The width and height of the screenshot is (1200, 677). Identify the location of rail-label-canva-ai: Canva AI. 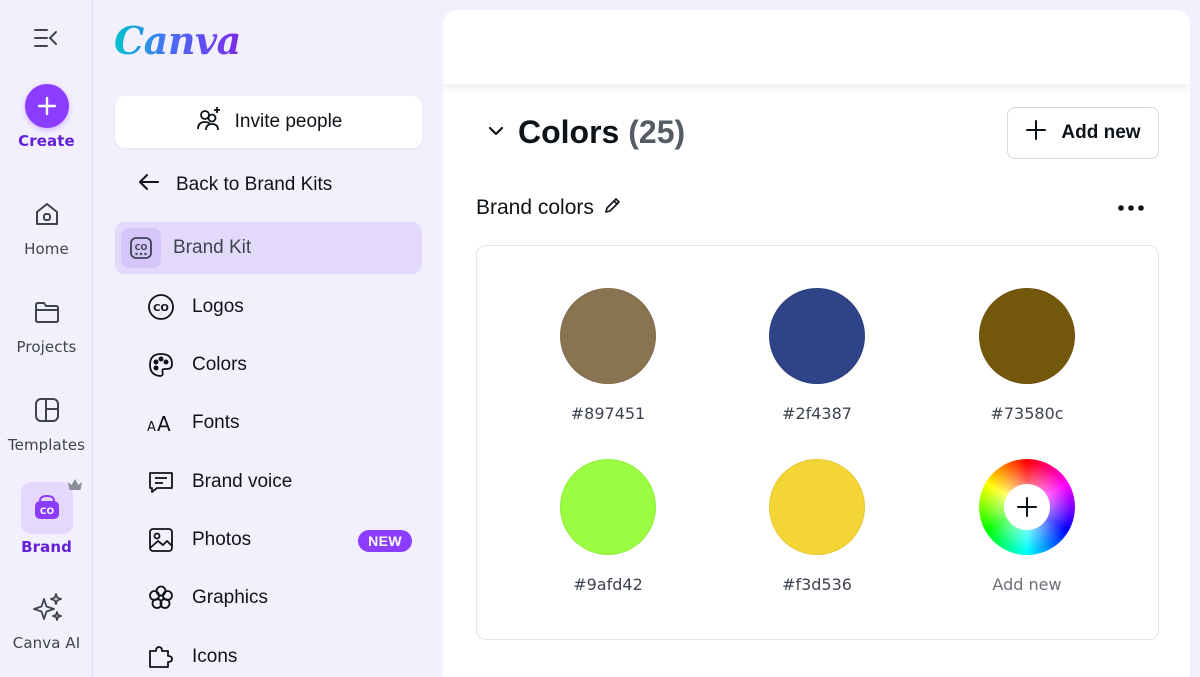
(46, 643).